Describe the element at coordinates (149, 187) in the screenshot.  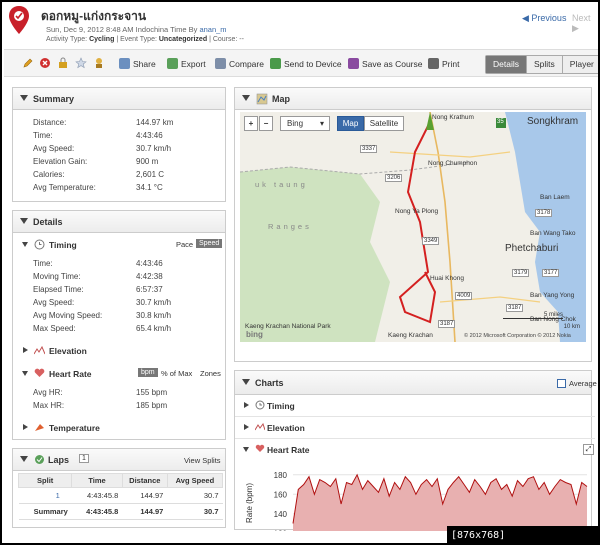
I see `summary-value: 34.1 °C` at that location.